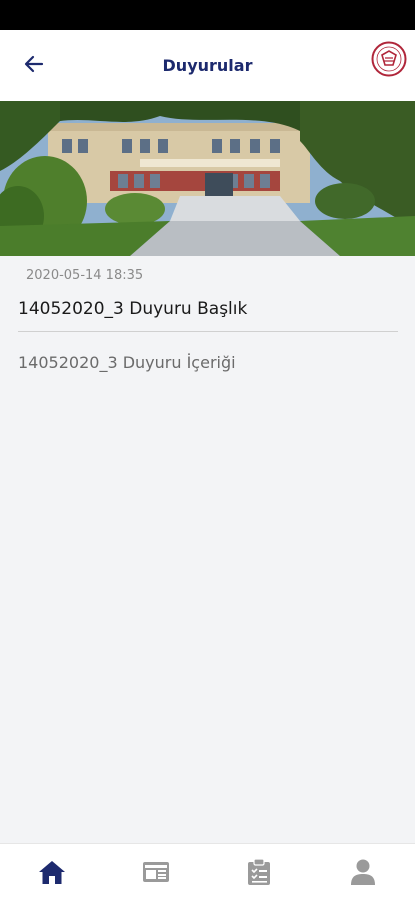 This screenshot has height=900, width=415. I want to click on nav-profile, so click(363, 872).